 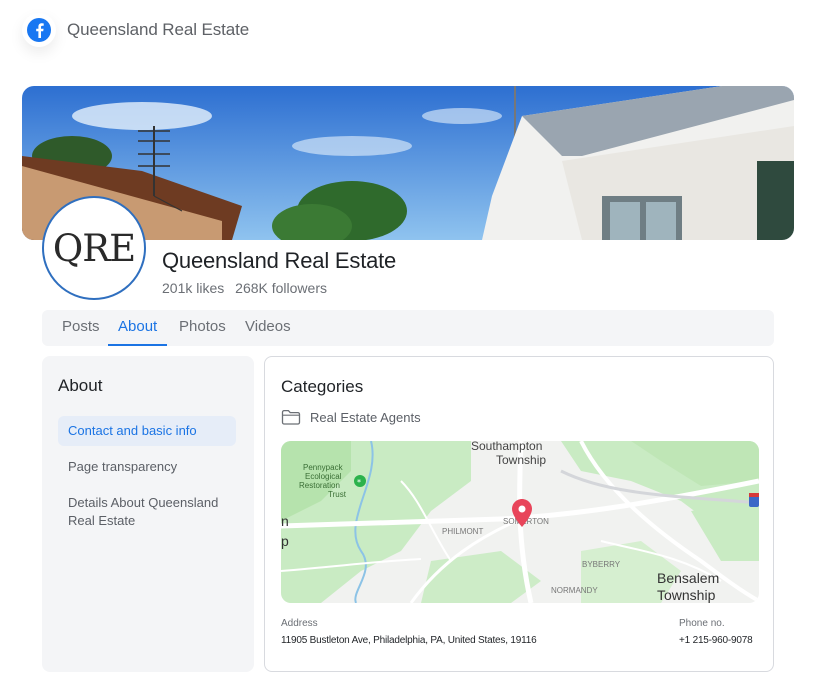 I want to click on category-item: Real Estate Agents, so click(x=351, y=417).